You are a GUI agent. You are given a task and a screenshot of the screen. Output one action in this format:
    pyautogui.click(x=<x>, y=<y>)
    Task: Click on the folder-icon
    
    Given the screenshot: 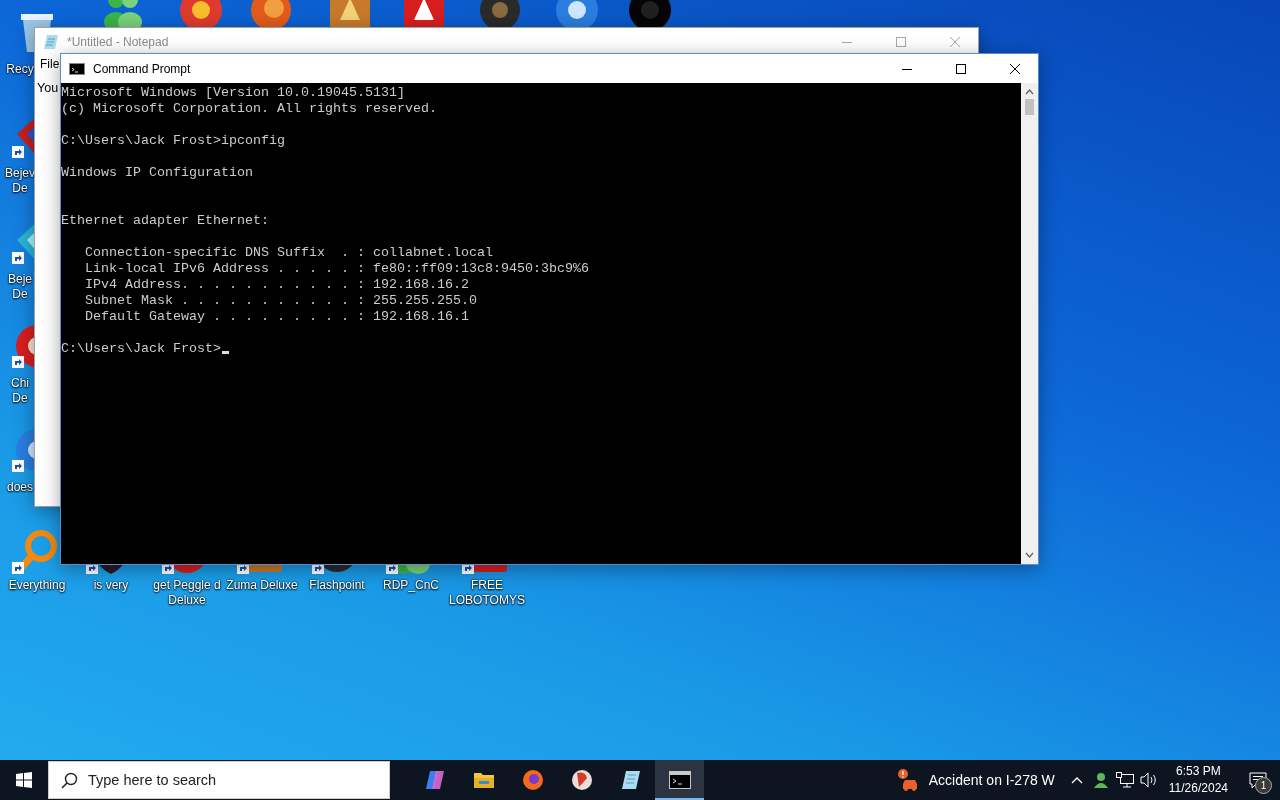 What is the action you would take?
    pyautogui.click(x=483, y=780)
    